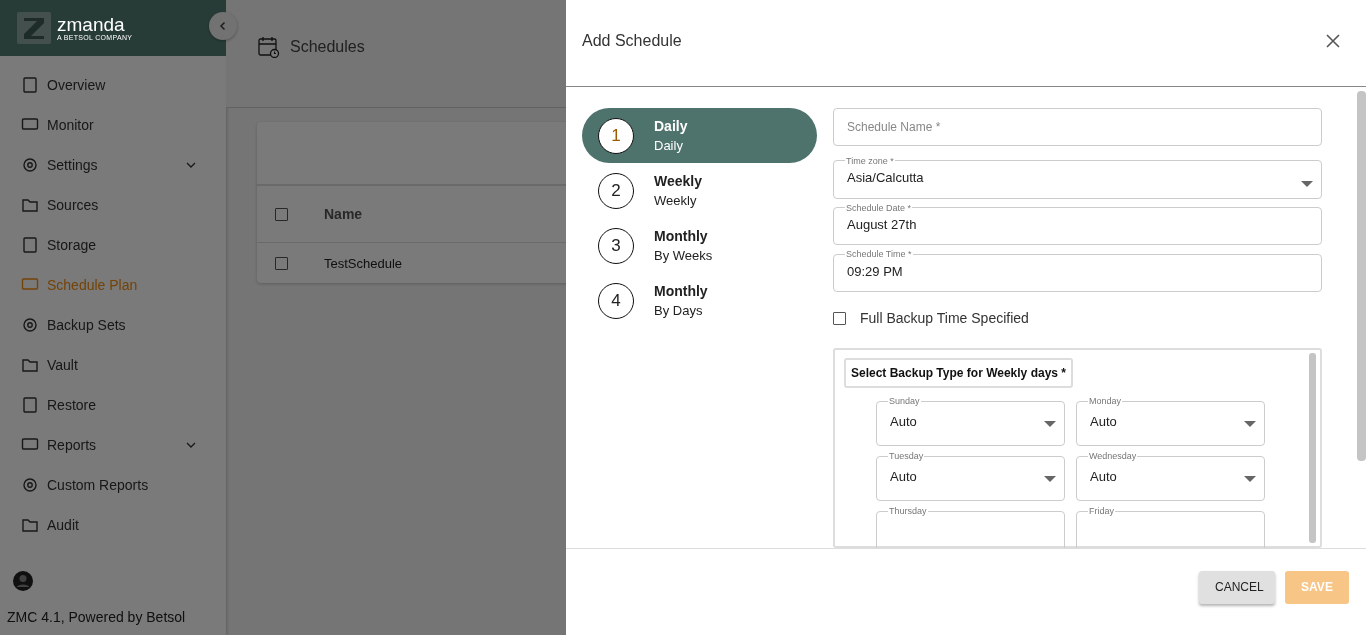 The height and width of the screenshot is (635, 1366). Describe the element at coordinates (699, 135) in the screenshot. I see `step-item: 1 Daily Daily` at that location.